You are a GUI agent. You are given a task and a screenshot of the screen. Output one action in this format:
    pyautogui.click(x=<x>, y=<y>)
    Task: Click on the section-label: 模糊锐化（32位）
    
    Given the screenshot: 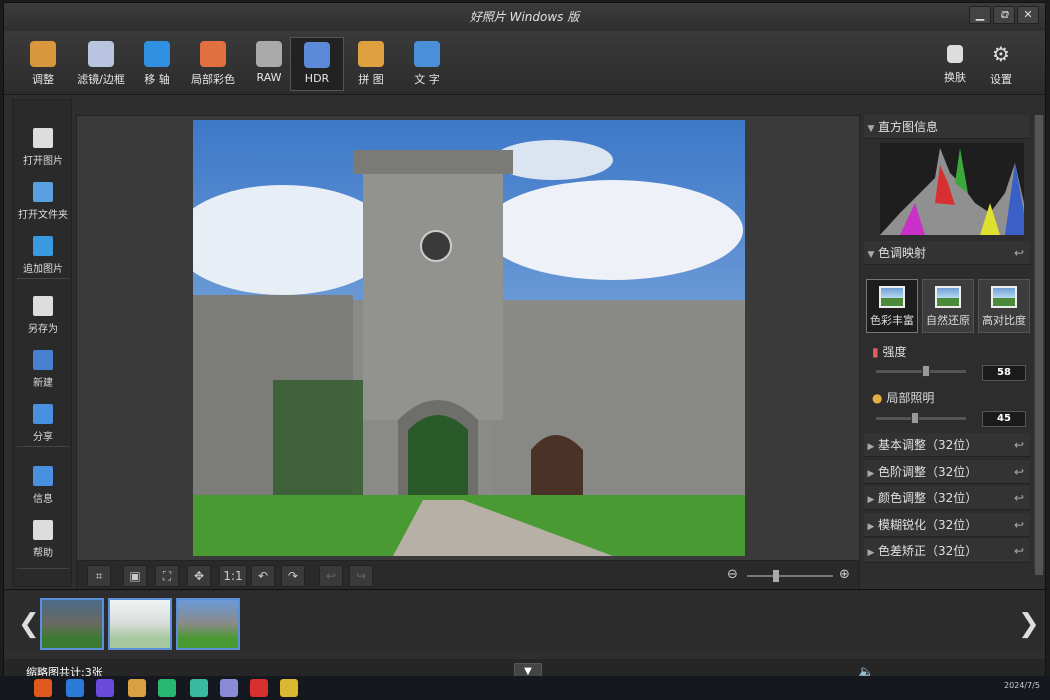 What is the action you would take?
    pyautogui.click(x=928, y=524)
    